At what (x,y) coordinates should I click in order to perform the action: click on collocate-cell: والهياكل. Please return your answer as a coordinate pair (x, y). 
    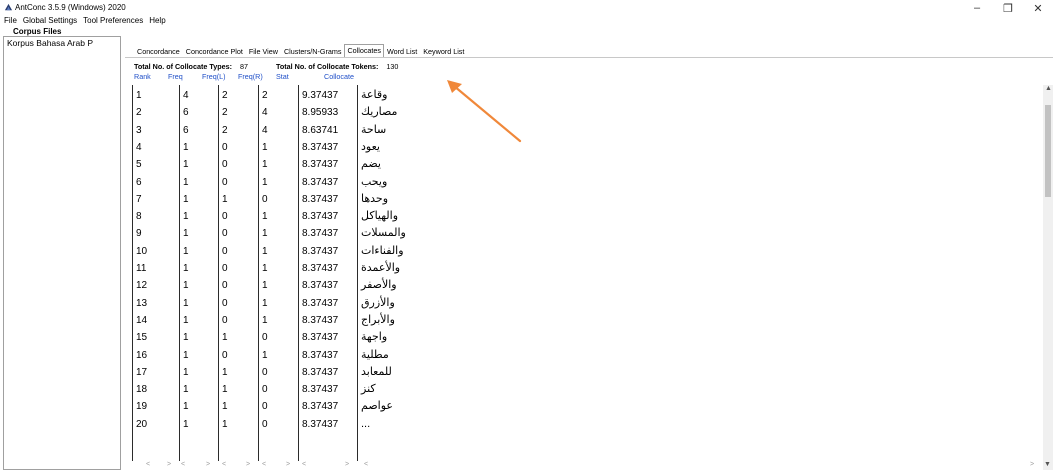
    Looking at the image, I should click on (379, 216).